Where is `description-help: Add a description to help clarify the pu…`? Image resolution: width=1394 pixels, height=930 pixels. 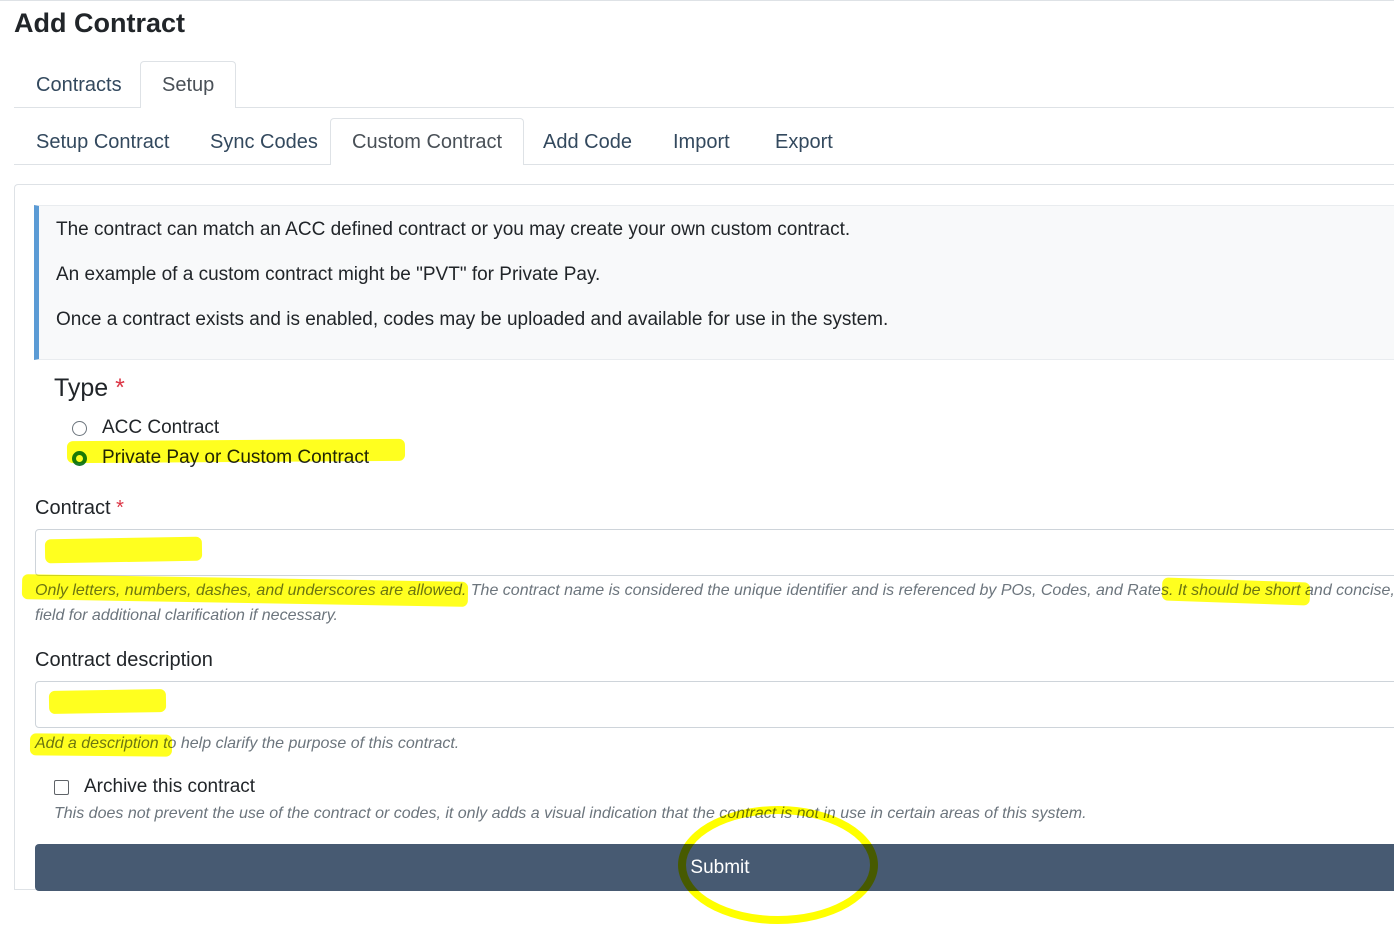
description-help: Add a description to help clarify the pu… is located at coordinates (247, 743).